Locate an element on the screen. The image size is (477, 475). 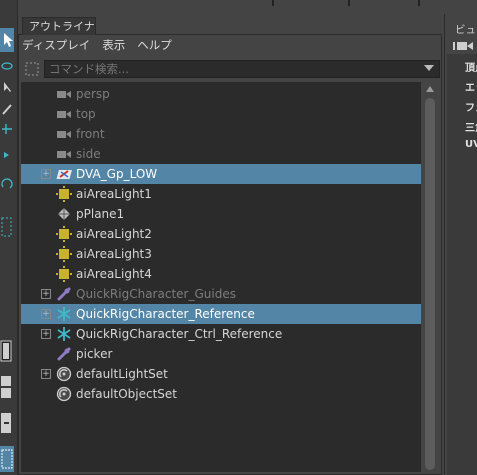
outliner-item-label: picker is located at coordinates (94, 354).